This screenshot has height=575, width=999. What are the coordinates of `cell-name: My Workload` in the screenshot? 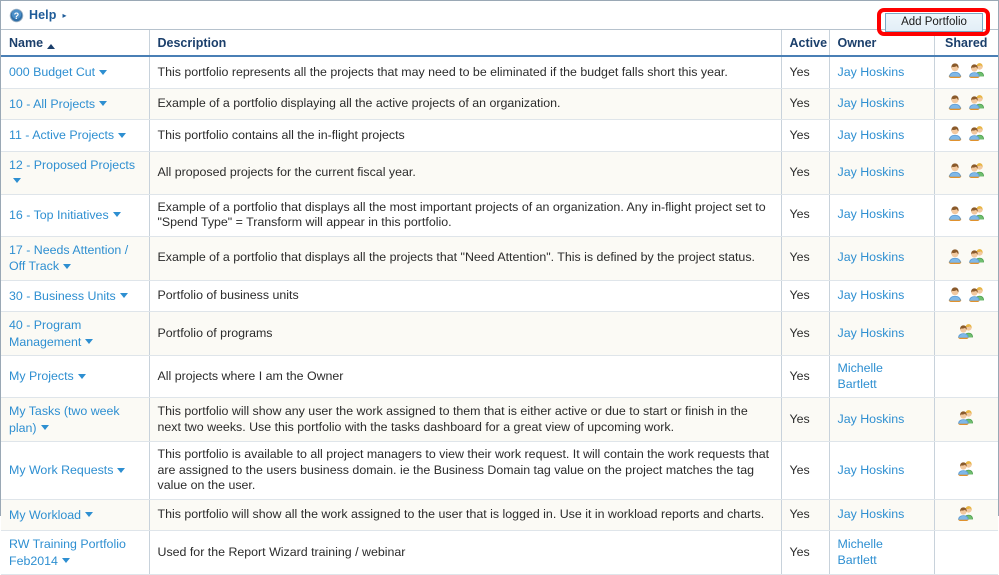 It's located at (75, 515).